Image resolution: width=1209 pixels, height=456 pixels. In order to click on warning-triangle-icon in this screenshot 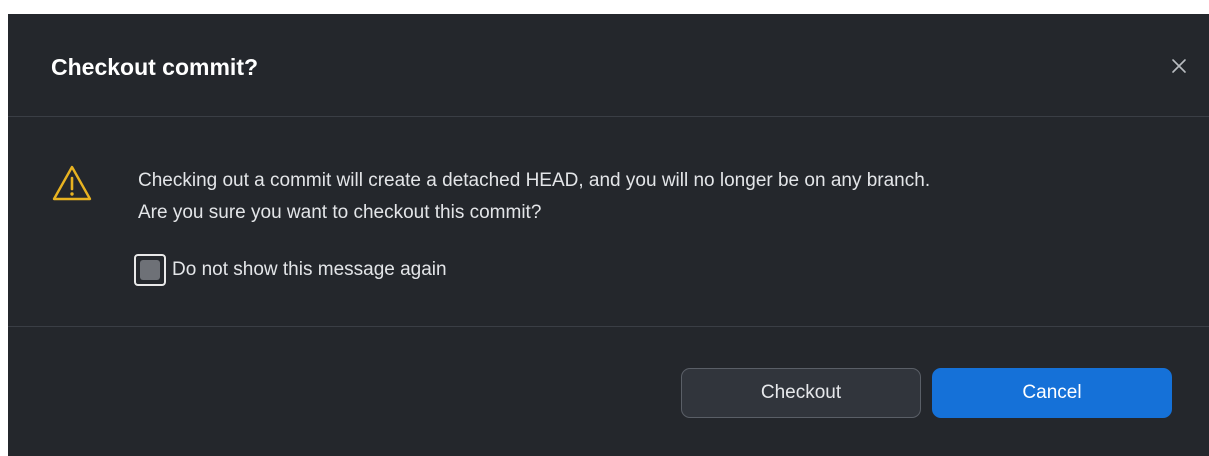, I will do `click(72, 183)`.